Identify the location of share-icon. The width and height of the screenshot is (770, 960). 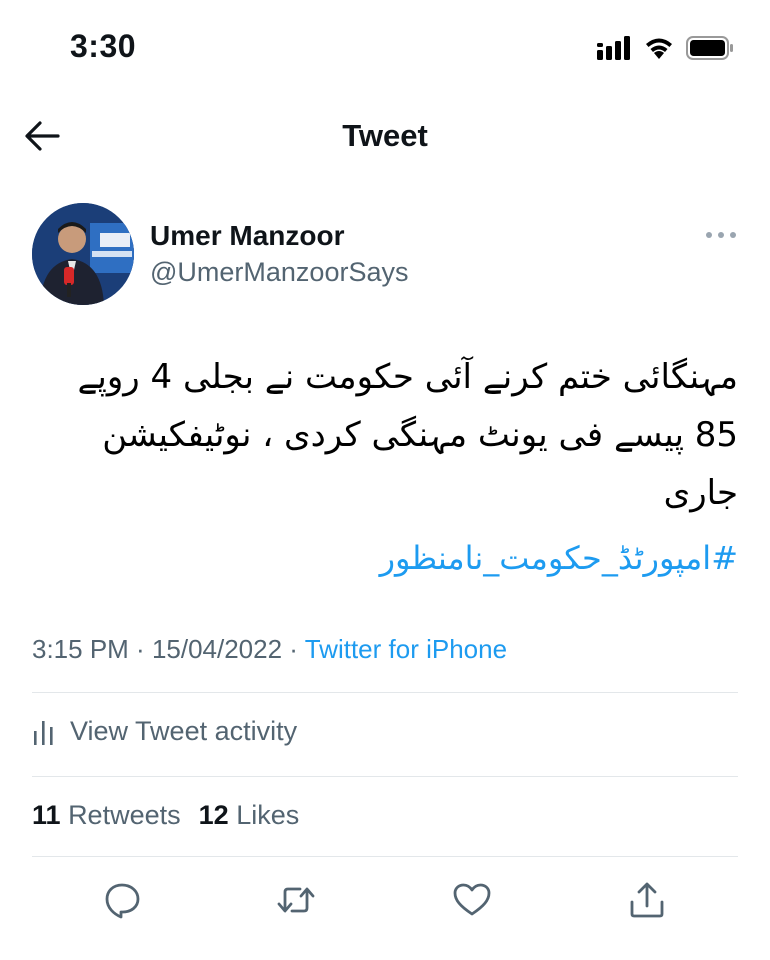
(647, 900).